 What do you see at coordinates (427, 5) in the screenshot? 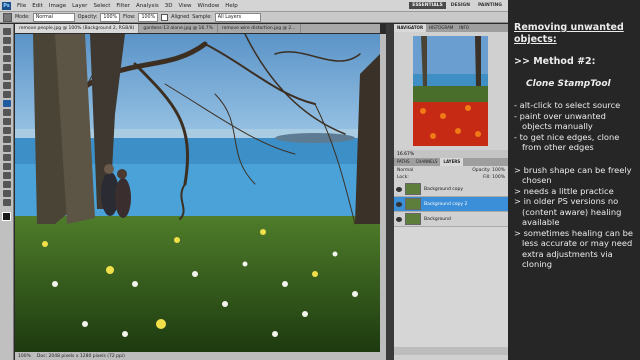
I see `workspace-essentials: ESSENTIALS` at bounding box center [427, 5].